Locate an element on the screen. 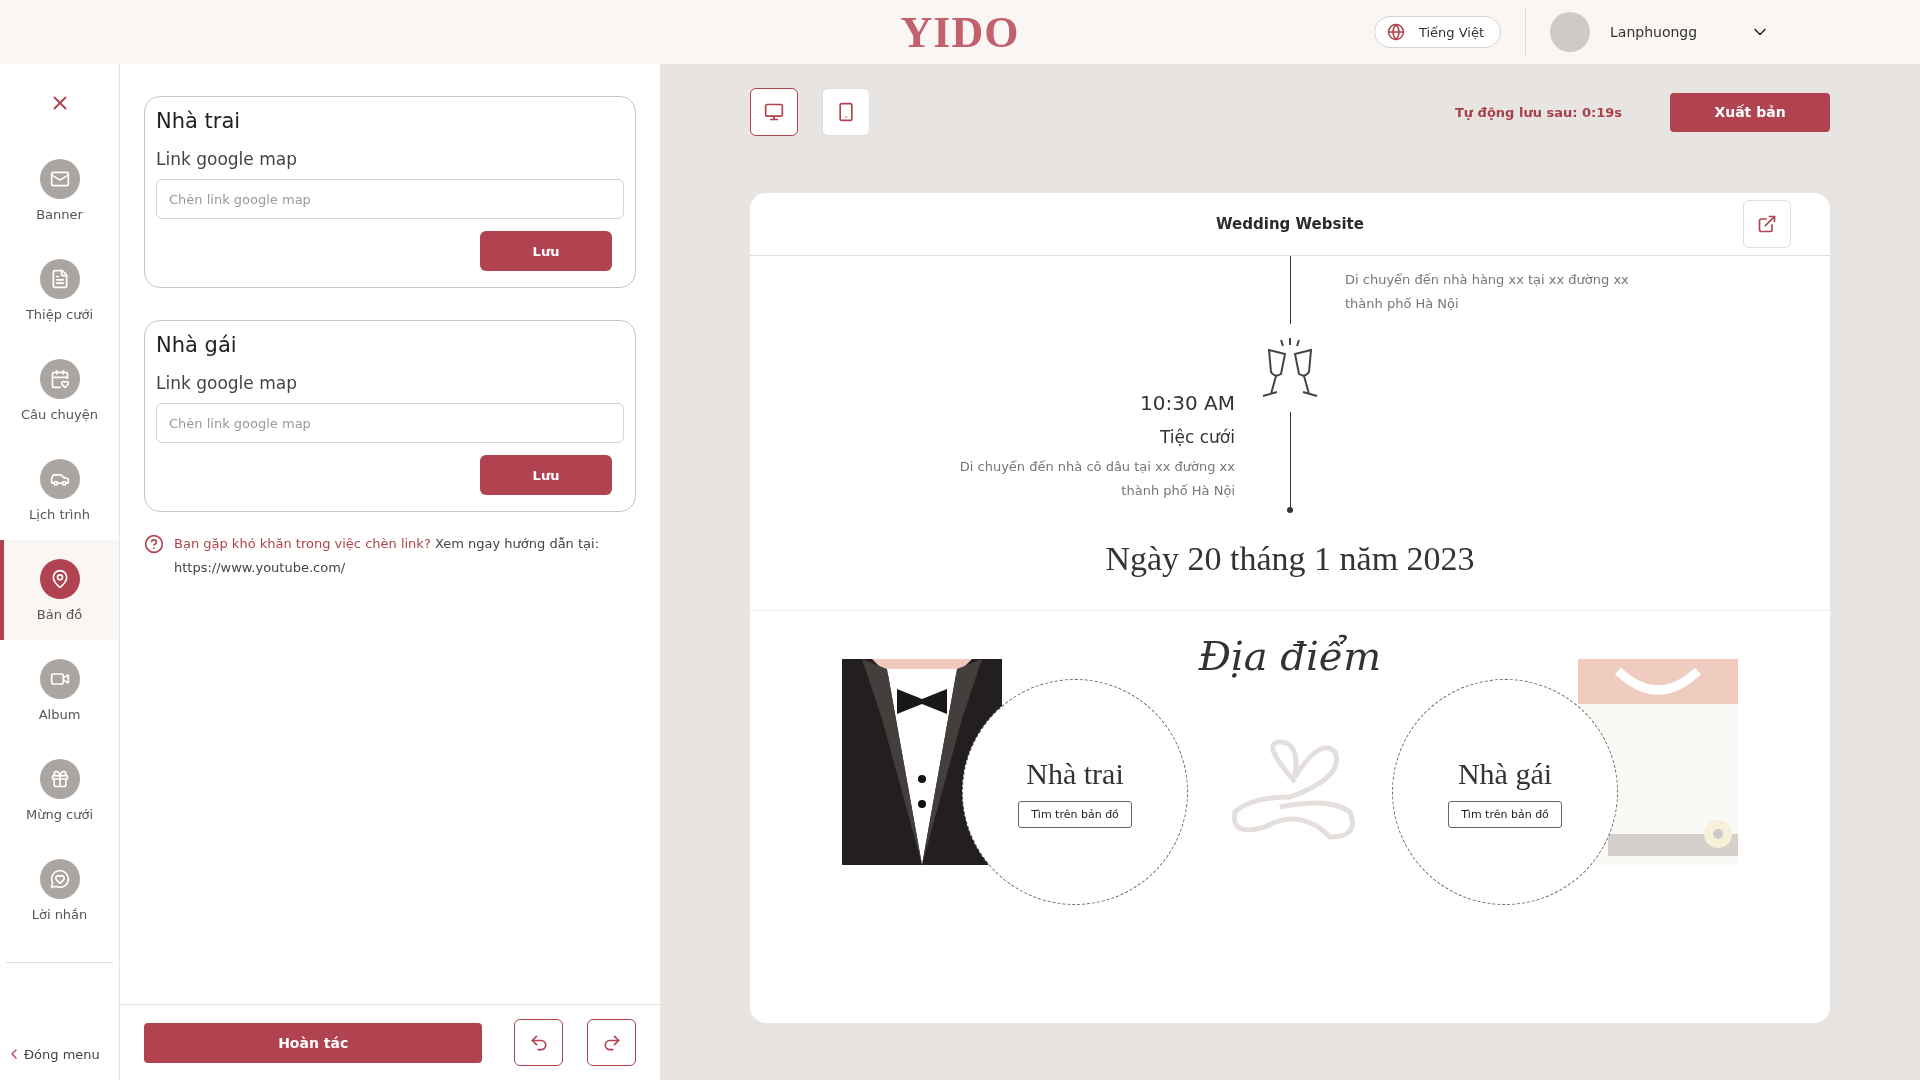  section-title: Địa điểm is located at coordinates (1290, 656).